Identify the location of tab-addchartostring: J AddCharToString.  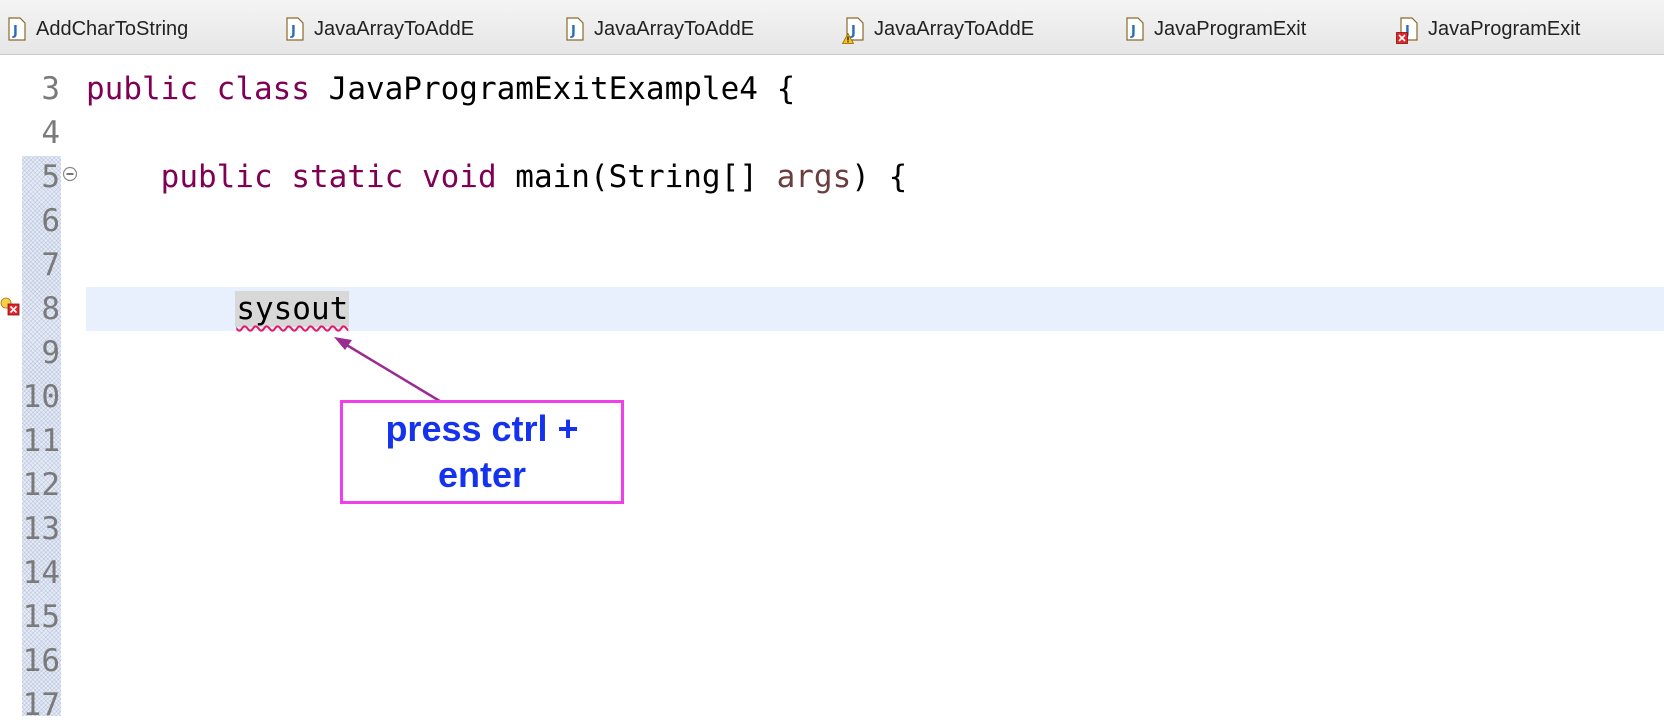
(98, 29).